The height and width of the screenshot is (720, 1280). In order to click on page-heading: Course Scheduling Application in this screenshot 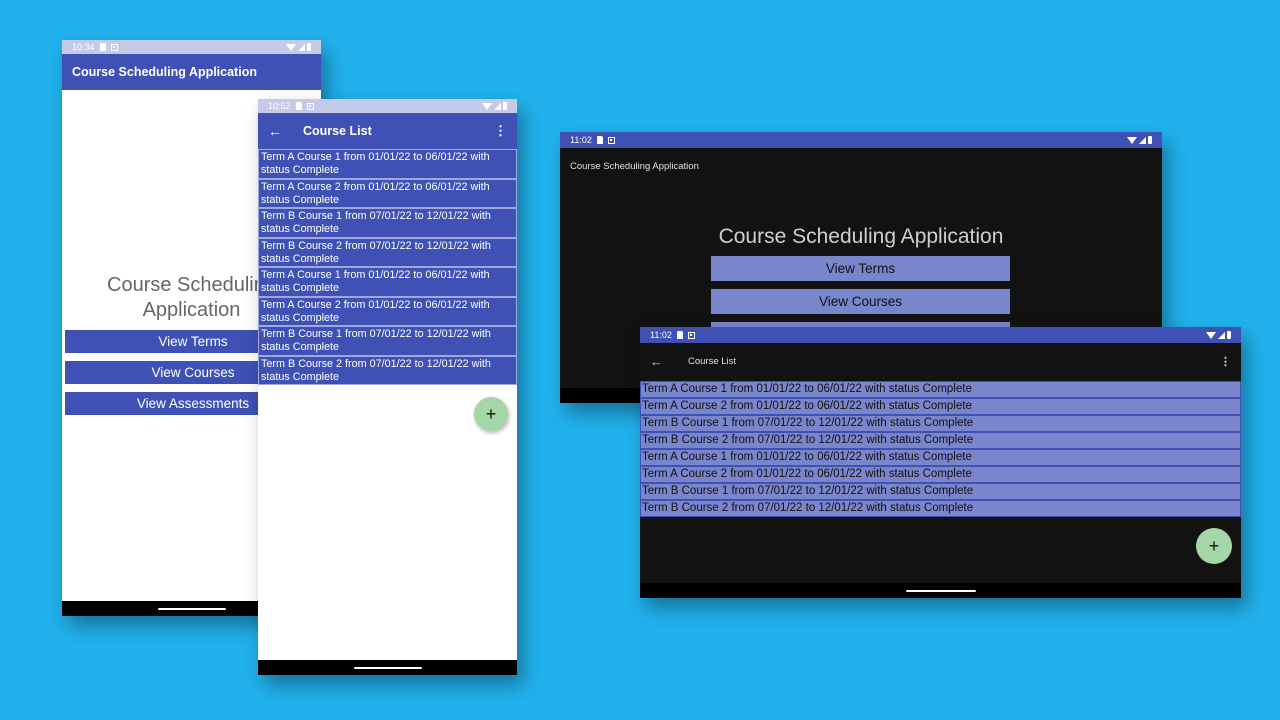, I will do `click(861, 236)`.